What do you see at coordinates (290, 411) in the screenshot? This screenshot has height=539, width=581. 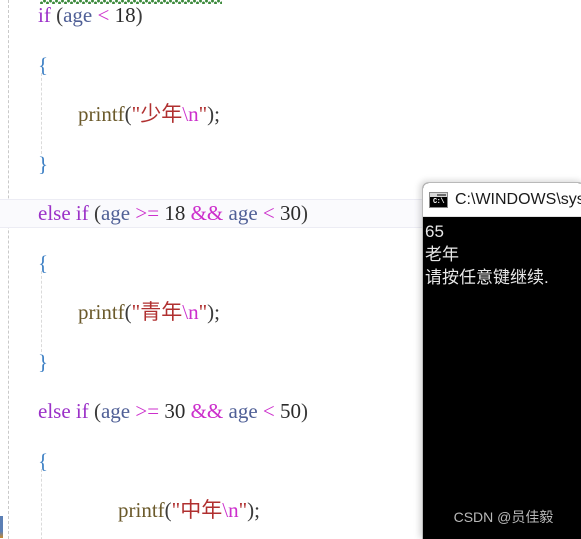 I see `code-token-num: 50` at bounding box center [290, 411].